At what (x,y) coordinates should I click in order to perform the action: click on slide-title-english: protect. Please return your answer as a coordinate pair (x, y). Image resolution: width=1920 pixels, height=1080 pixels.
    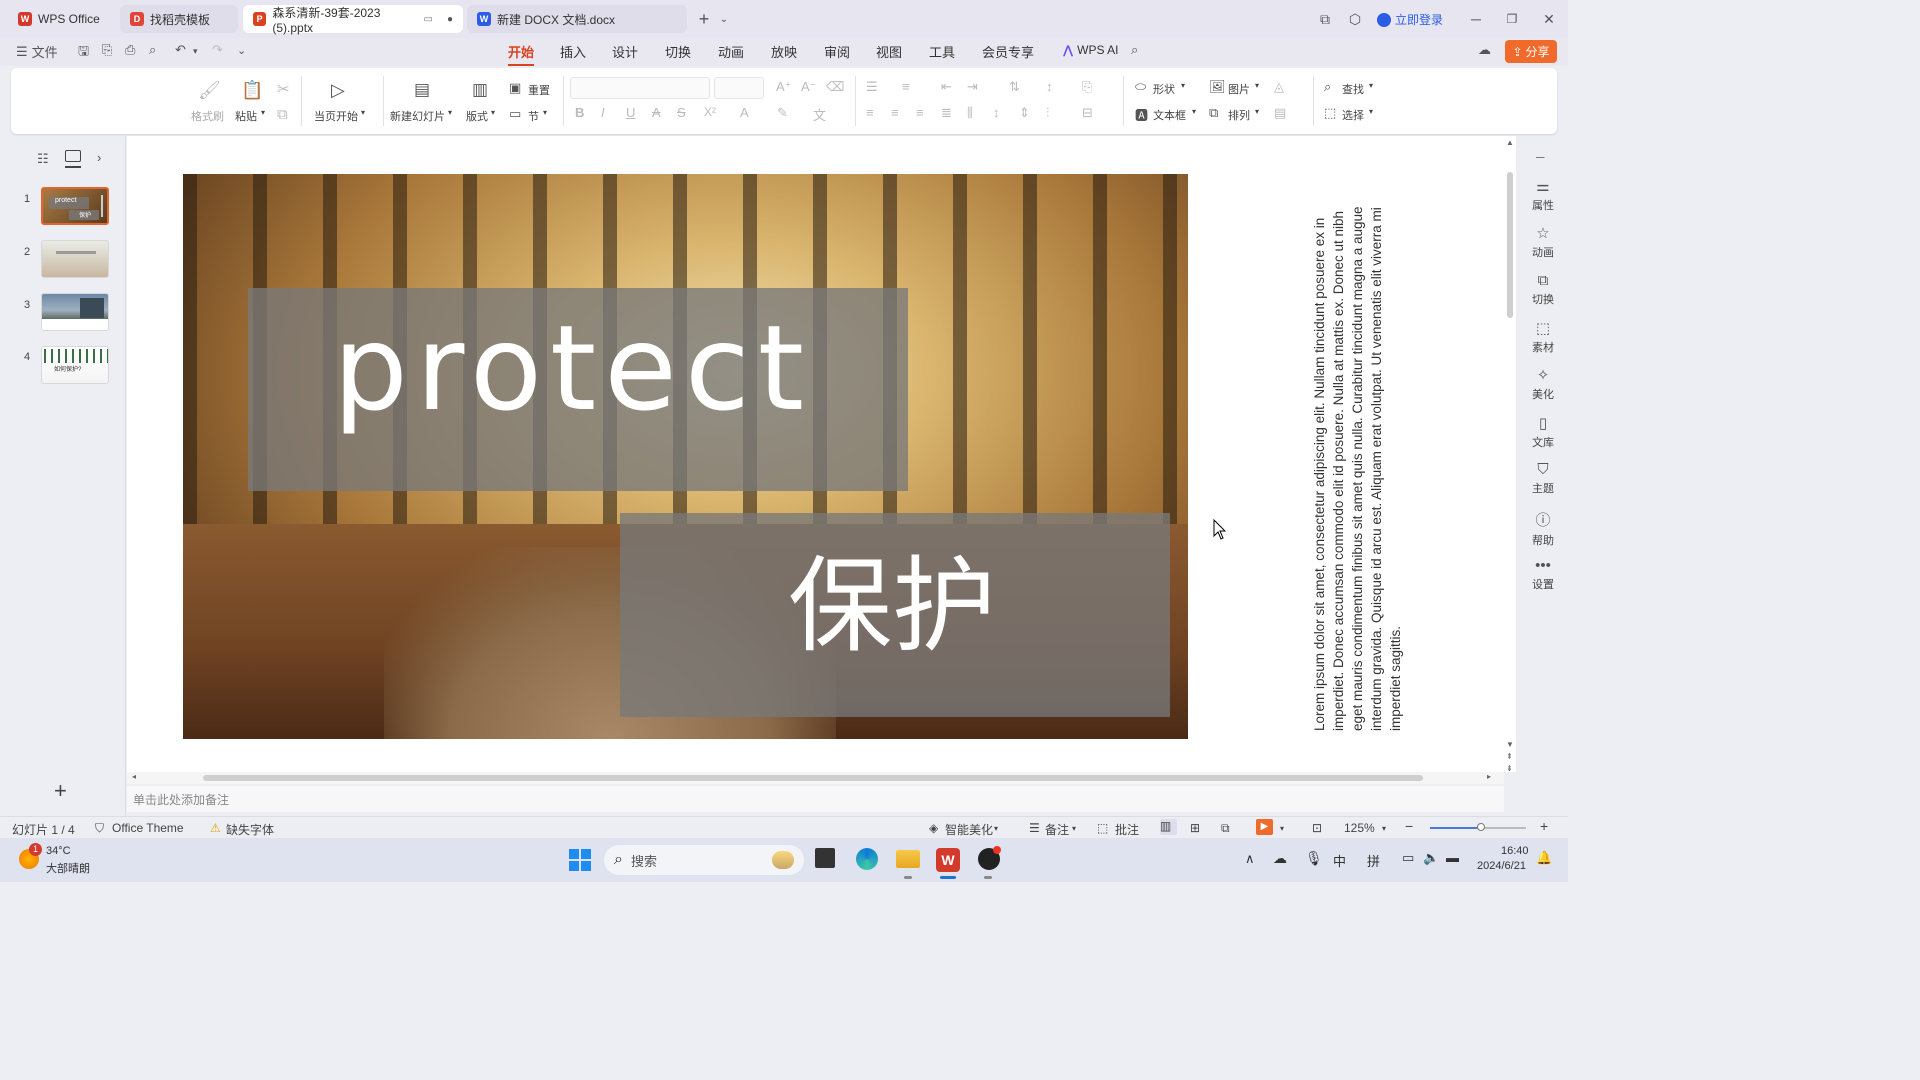
    Looking at the image, I should click on (572, 368).